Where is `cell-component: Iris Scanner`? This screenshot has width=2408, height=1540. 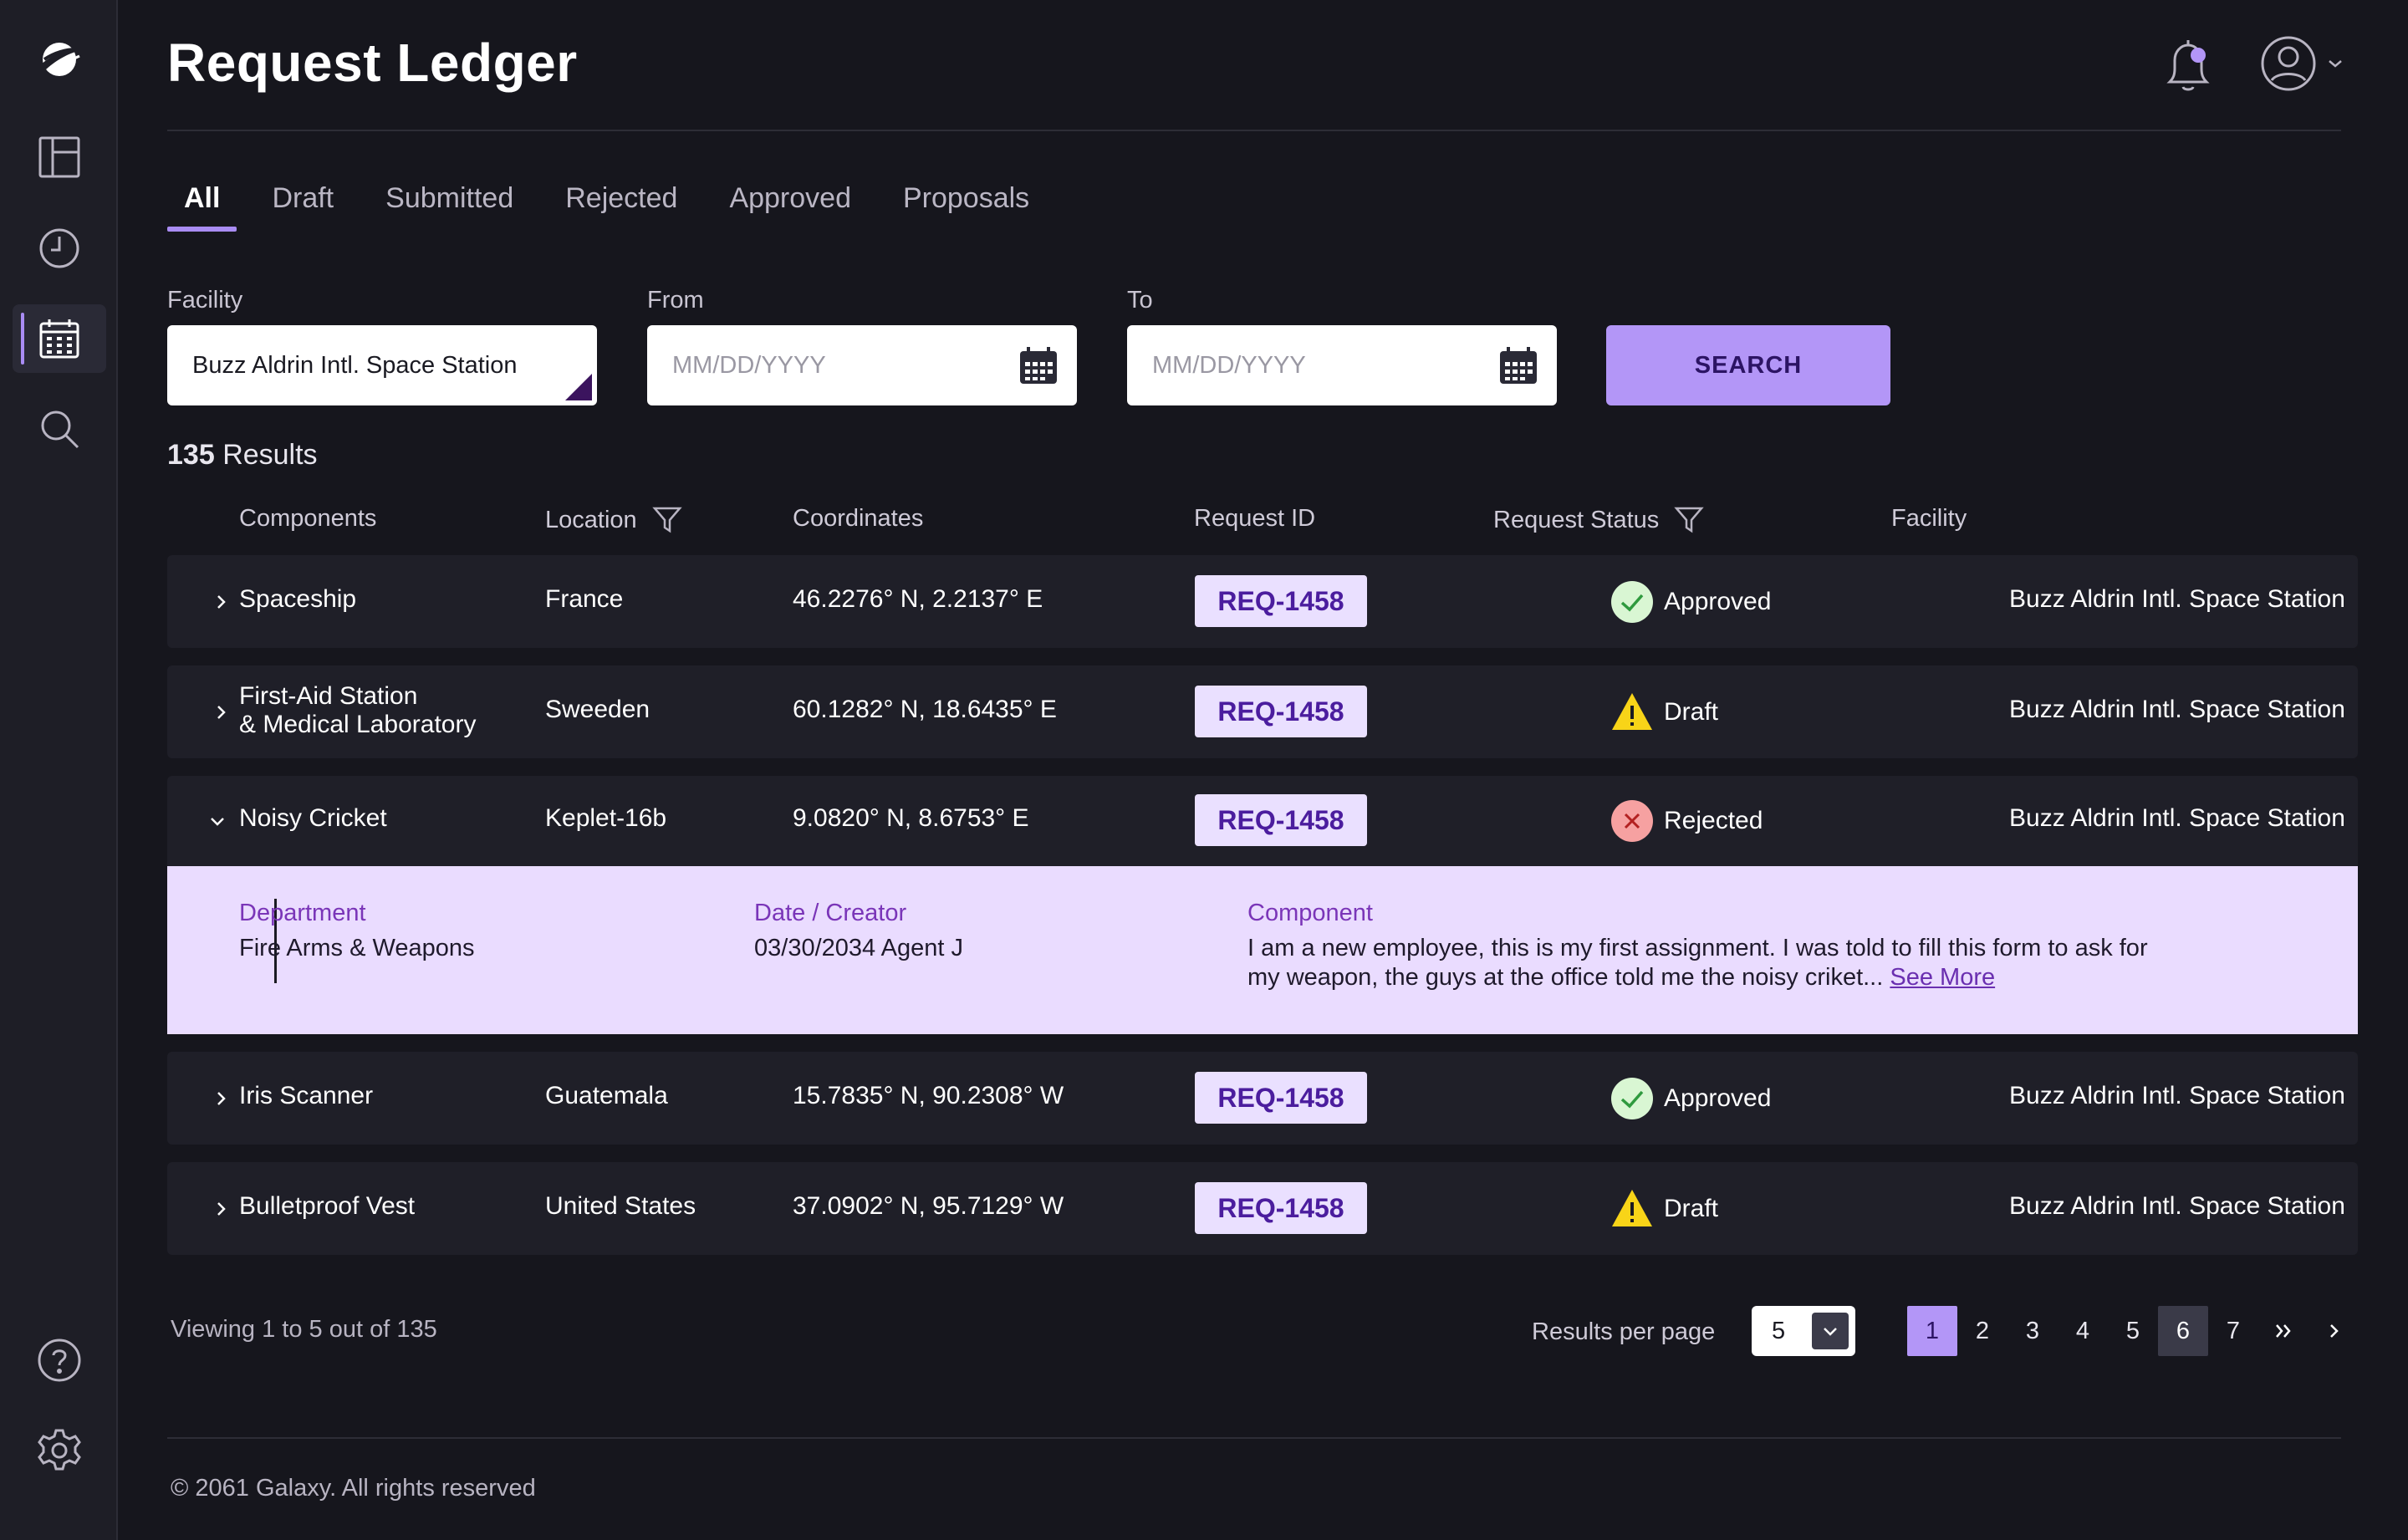 cell-component: Iris Scanner is located at coordinates (307, 1095).